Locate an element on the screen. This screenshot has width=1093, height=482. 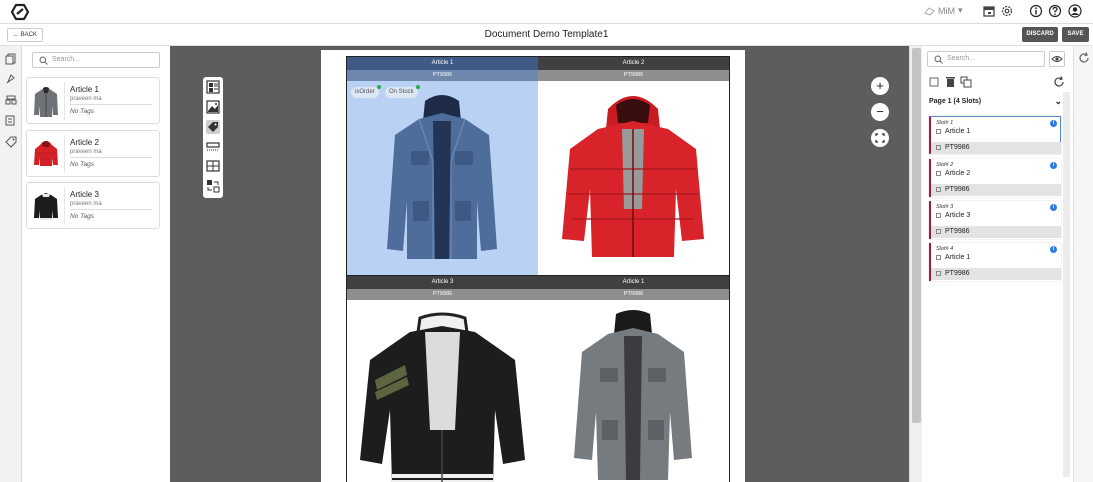
layers-icon is located at coordinates (11, 100).